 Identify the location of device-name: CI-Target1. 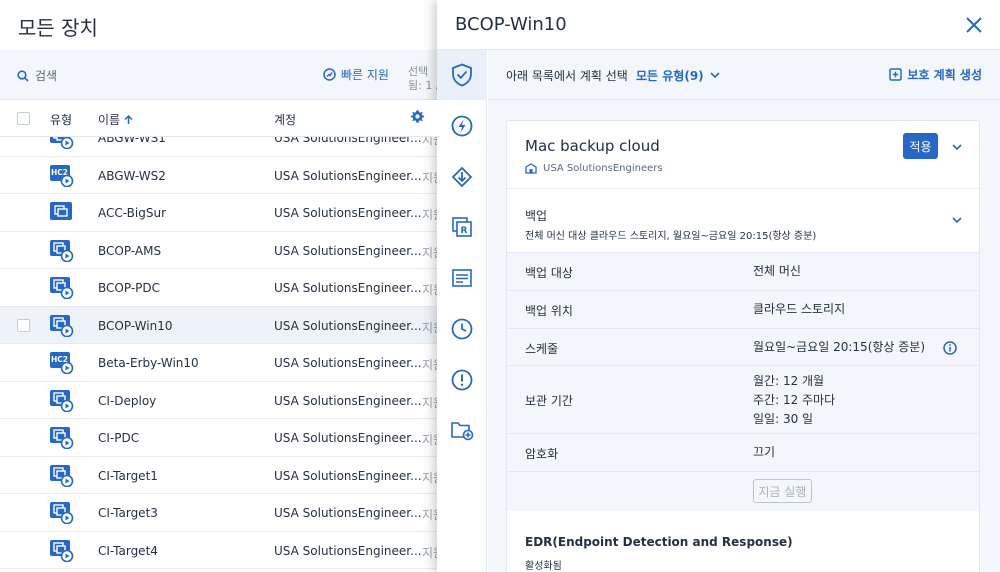
(128, 475).